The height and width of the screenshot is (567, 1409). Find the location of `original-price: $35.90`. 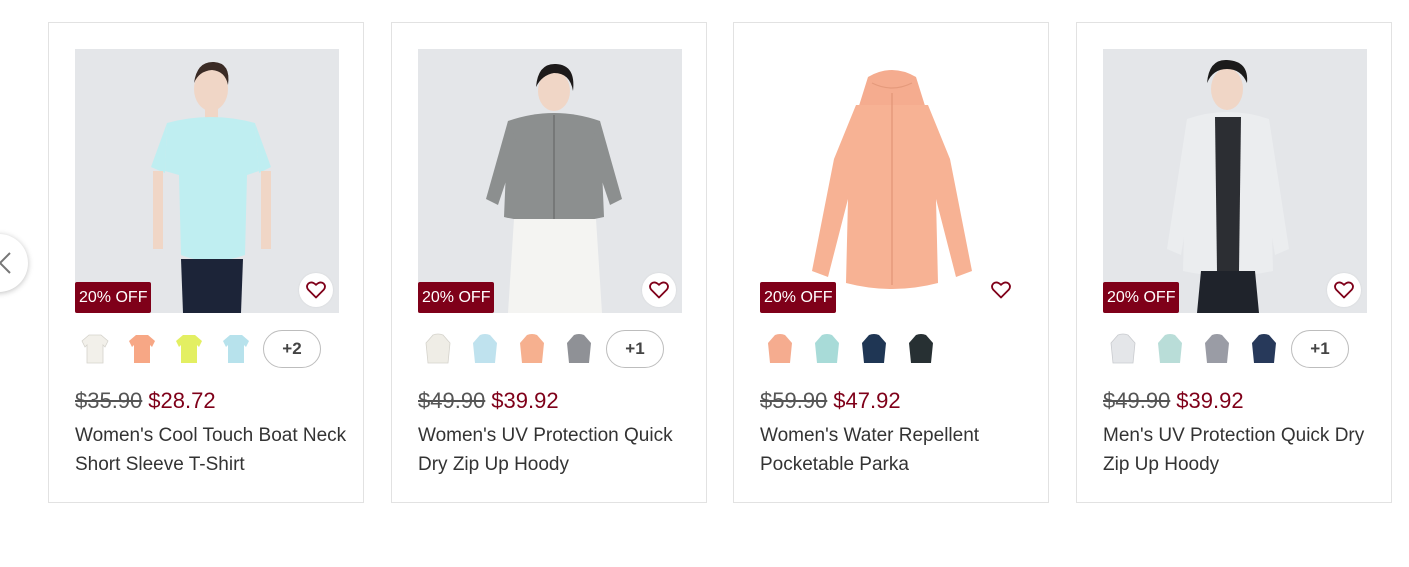

original-price: $35.90 is located at coordinates (109, 400).